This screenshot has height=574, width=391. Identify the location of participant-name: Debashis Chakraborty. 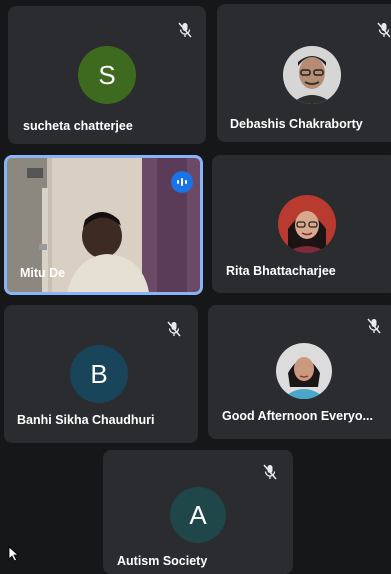
(296, 124).